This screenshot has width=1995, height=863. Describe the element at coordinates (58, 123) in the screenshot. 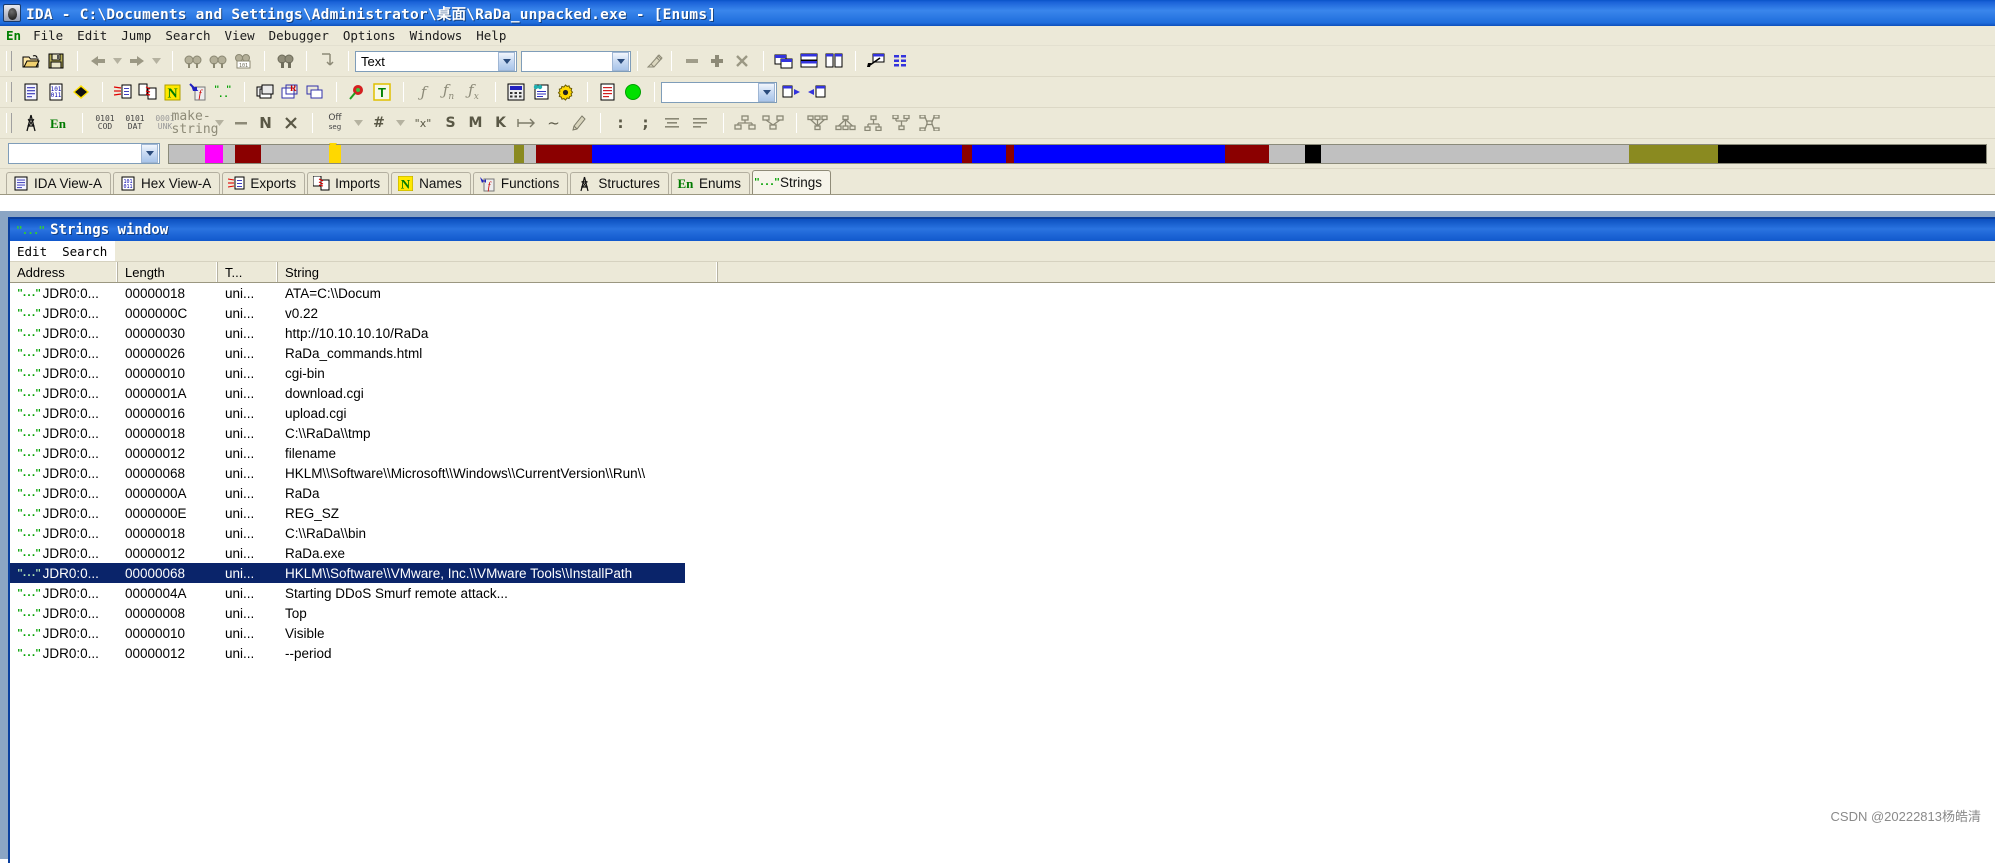

I see `enums-en-icon: En` at that location.